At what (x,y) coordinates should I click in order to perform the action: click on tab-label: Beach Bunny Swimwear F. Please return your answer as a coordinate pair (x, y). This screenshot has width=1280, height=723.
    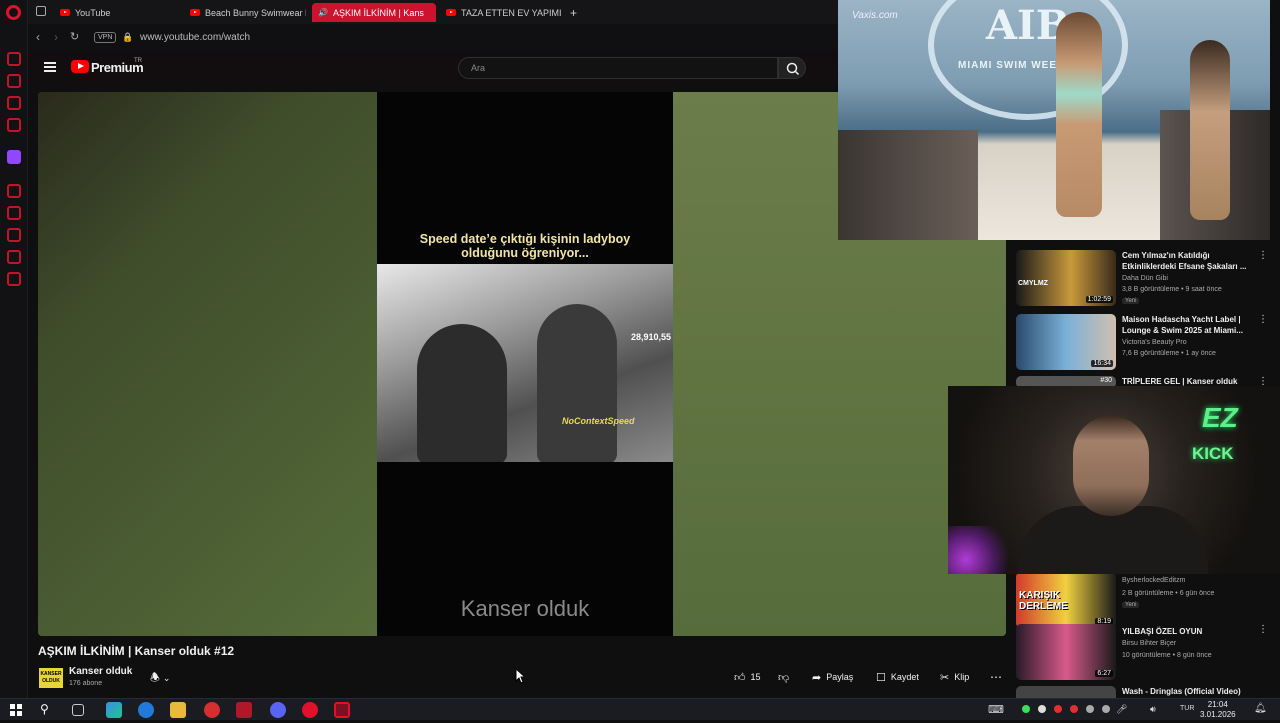
    Looking at the image, I should click on (255, 12).